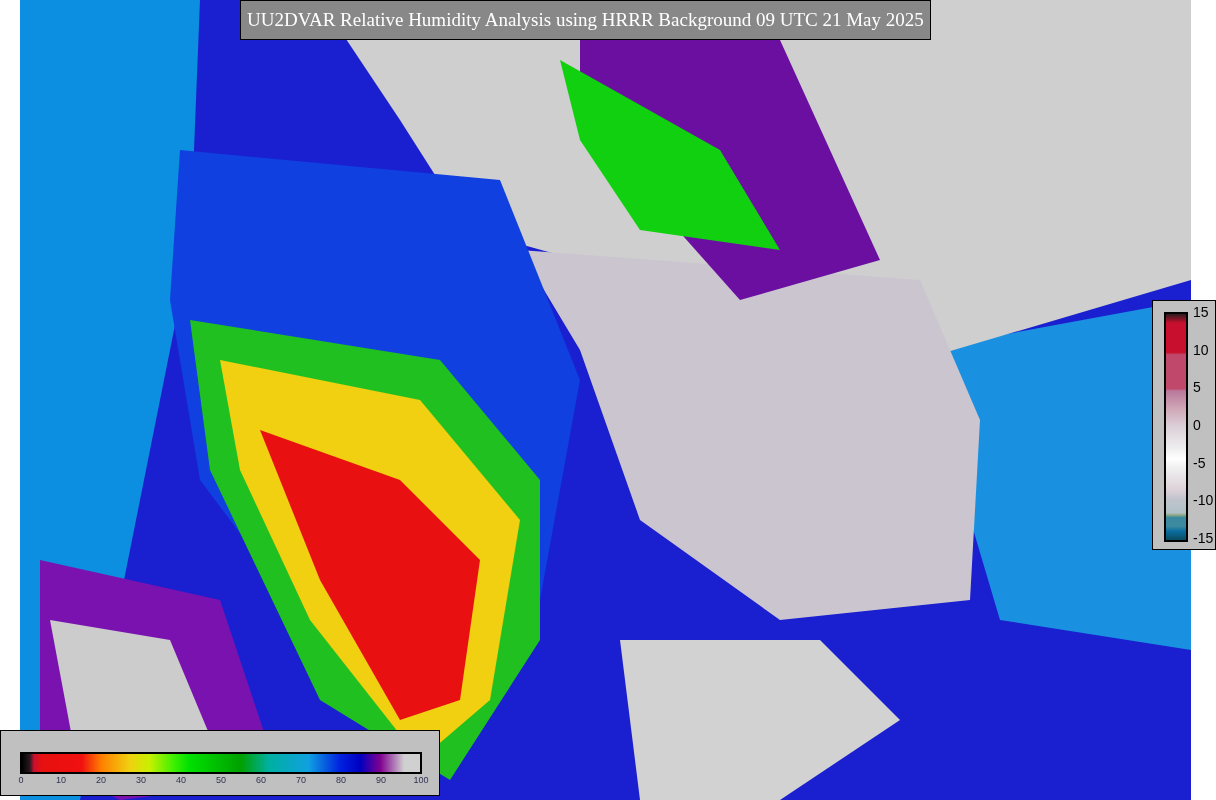  What do you see at coordinates (101, 780) in the screenshot?
I see `colorbar-label: 20` at bounding box center [101, 780].